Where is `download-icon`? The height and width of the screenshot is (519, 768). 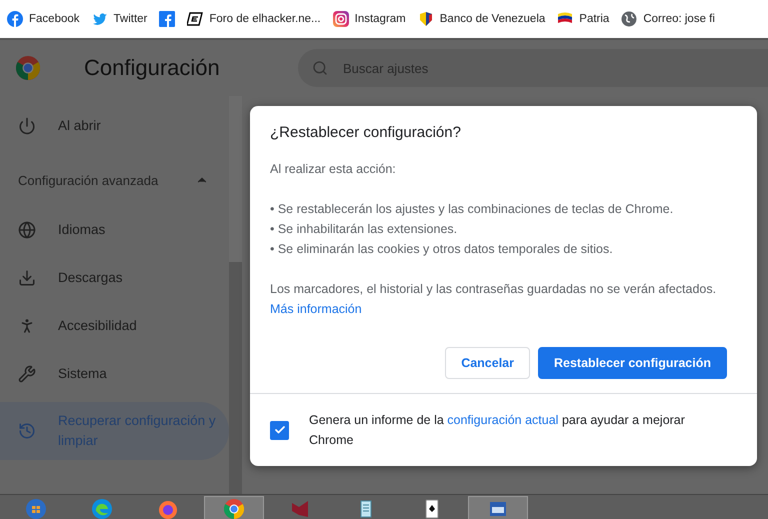
download-icon is located at coordinates (27, 278).